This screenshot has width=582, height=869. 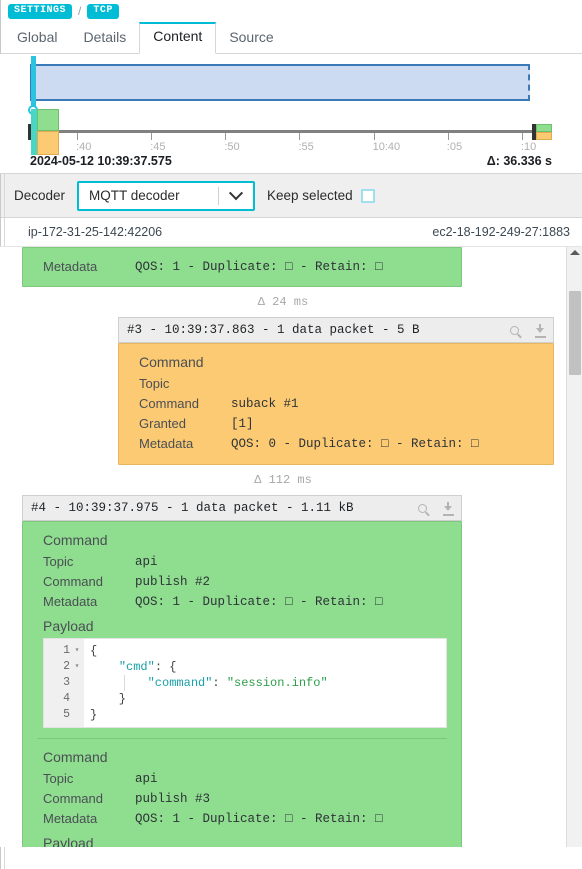 I want to click on timeline-tick-label: :55, so click(x=306, y=147).